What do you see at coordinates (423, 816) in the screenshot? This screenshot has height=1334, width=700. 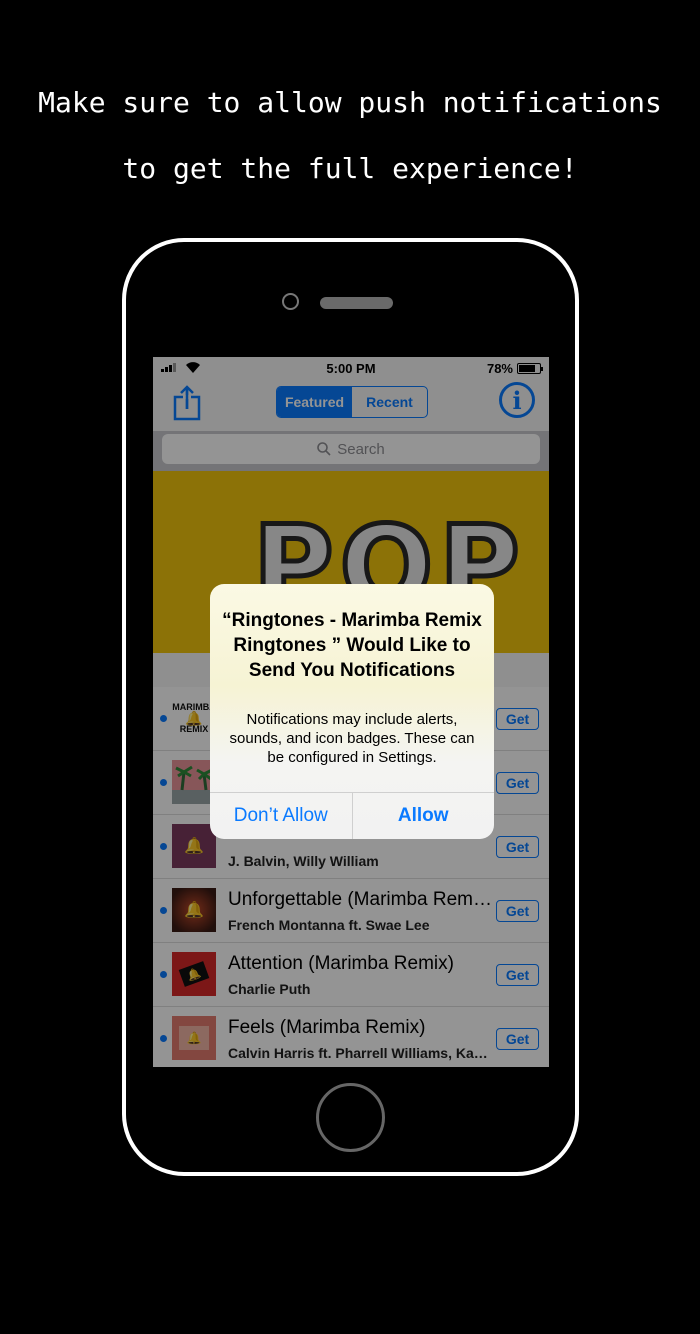 I see `allow-button: Allow` at bounding box center [423, 816].